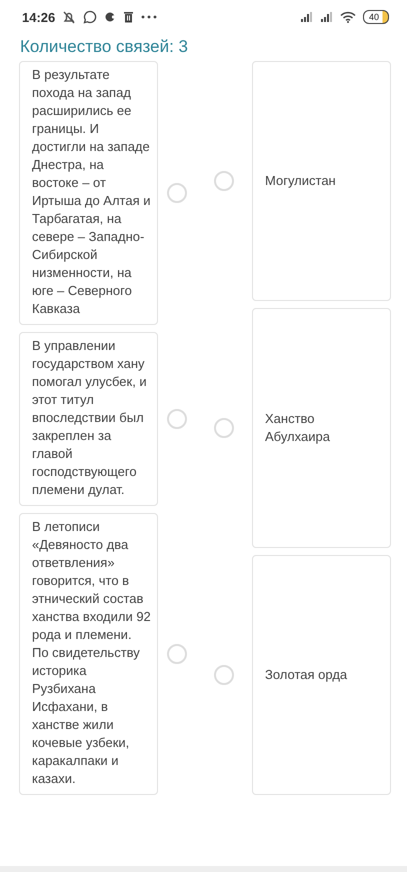  Describe the element at coordinates (88, 193) in the screenshot. I see `statement-card: В результате похода на запад расширились ее границы. И достигли на западе Днестра, на востоке – от Иртыша до Алтая и Тарбагатая, на севере – Западно-Сибирской низменности, на юге – Северного Кавказа` at that location.